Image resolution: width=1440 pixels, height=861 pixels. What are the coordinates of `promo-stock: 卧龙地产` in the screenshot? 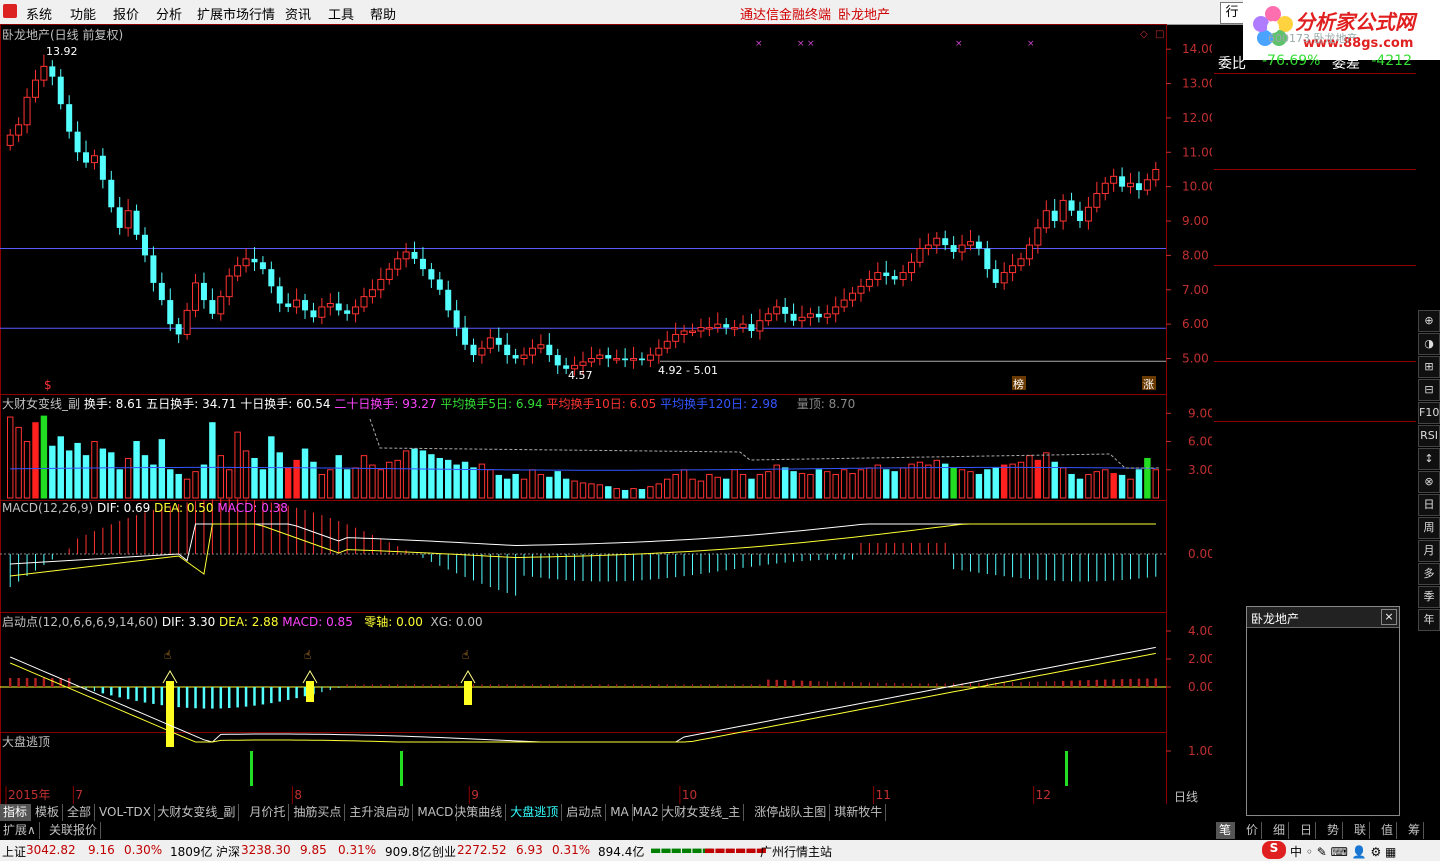 It's located at (864, 13).